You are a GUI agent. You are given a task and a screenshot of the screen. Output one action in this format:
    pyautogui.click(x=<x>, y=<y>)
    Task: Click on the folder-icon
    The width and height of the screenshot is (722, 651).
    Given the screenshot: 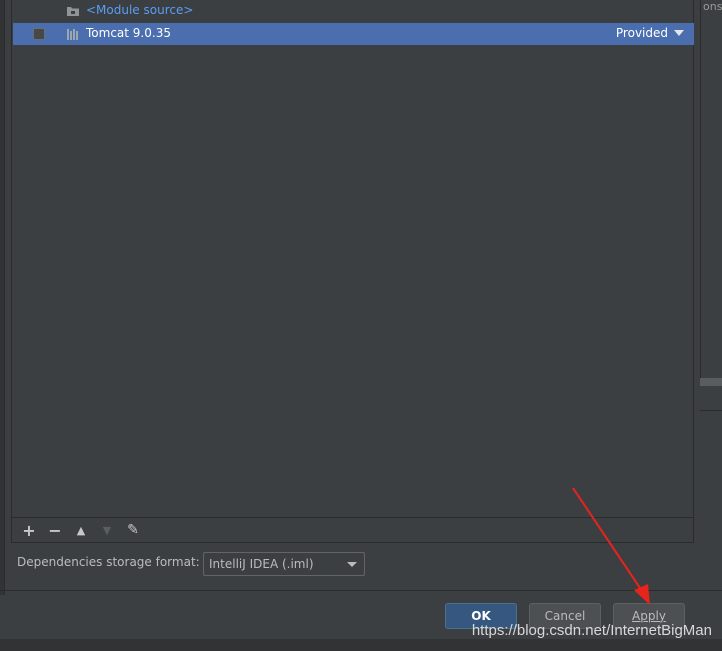 What is the action you would take?
    pyautogui.click(x=73, y=11)
    